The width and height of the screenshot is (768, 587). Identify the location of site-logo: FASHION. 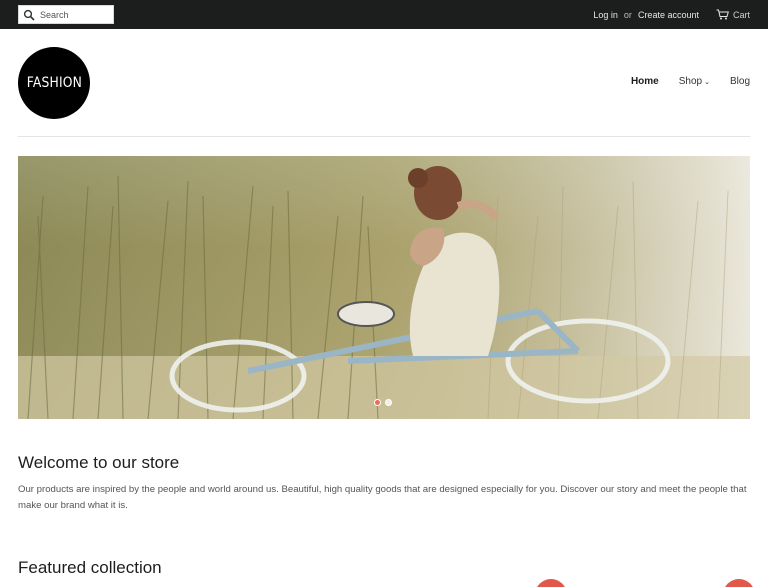
(54, 83).